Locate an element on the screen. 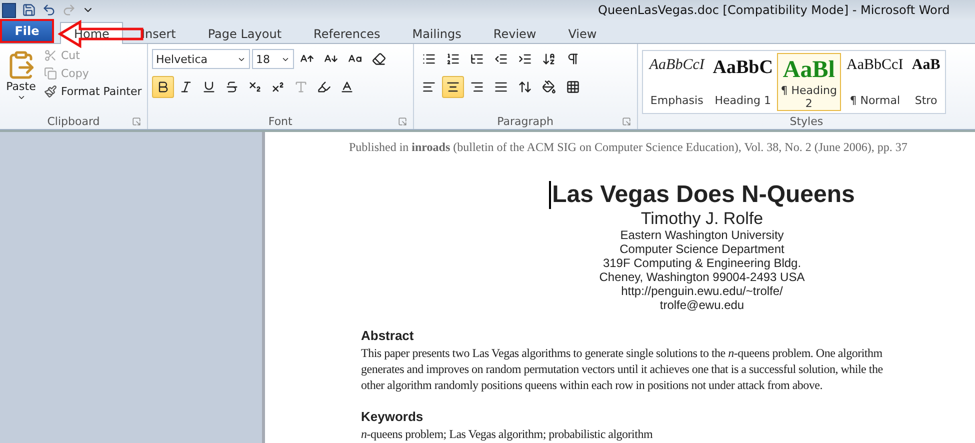 This screenshot has width=975, height=443. group-label: Styles is located at coordinates (807, 121).